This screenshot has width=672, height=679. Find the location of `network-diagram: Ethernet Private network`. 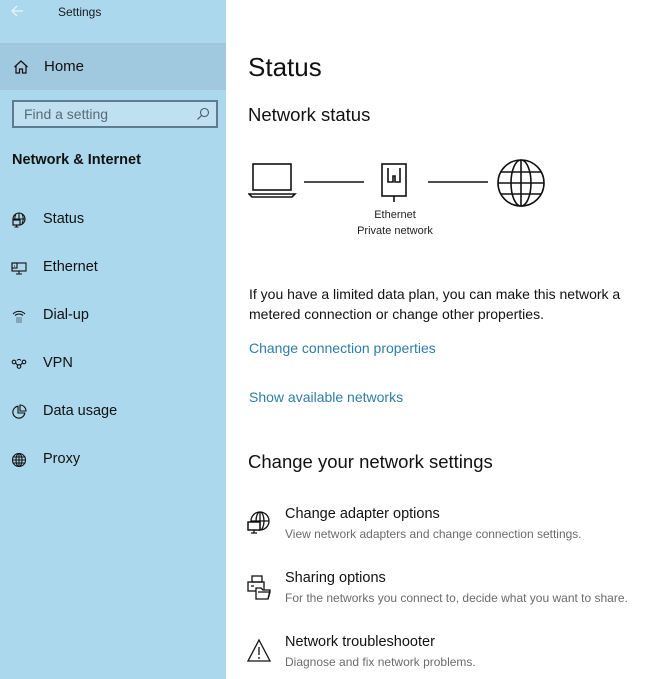

network-diagram: Ethernet Private network is located at coordinates (398, 198).